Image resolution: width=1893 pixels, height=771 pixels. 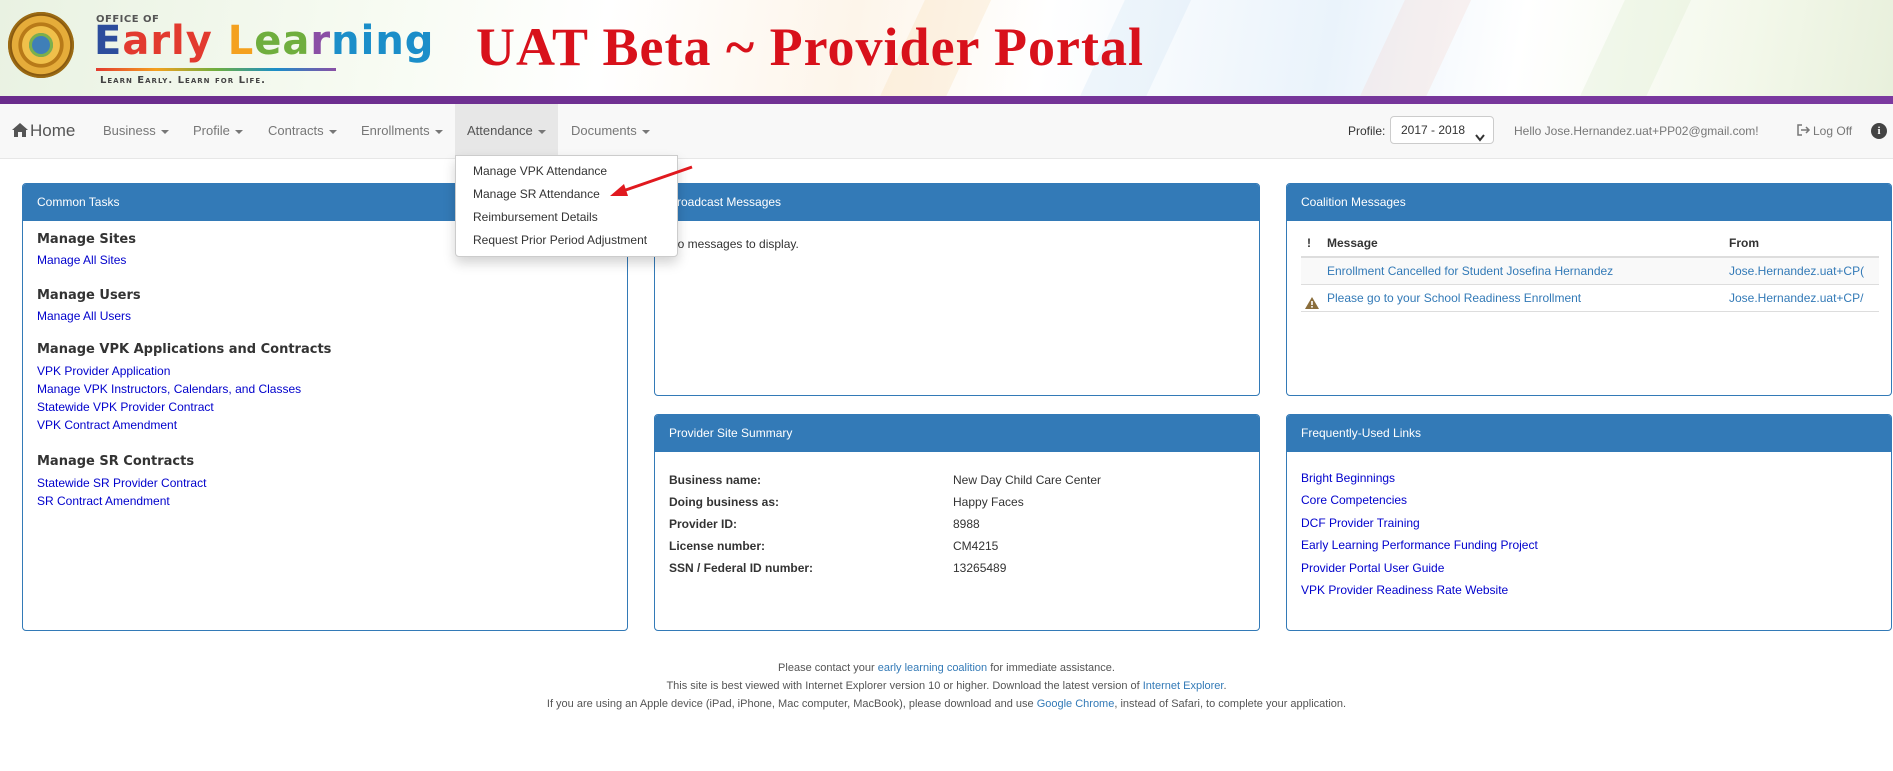 What do you see at coordinates (20, 132) in the screenshot?
I see `home-icon` at bounding box center [20, 132].